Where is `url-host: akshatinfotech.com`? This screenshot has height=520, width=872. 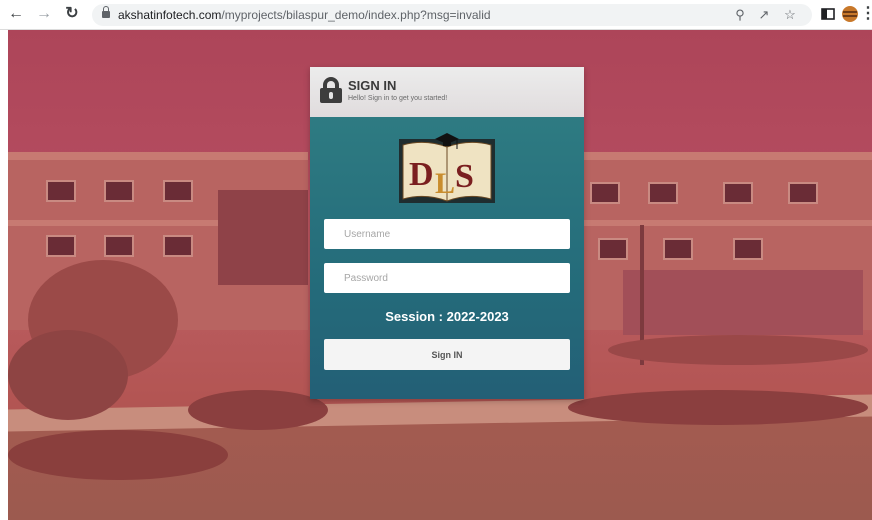 url-host: akshatinfotech.com is located at coordinates (170, 15).